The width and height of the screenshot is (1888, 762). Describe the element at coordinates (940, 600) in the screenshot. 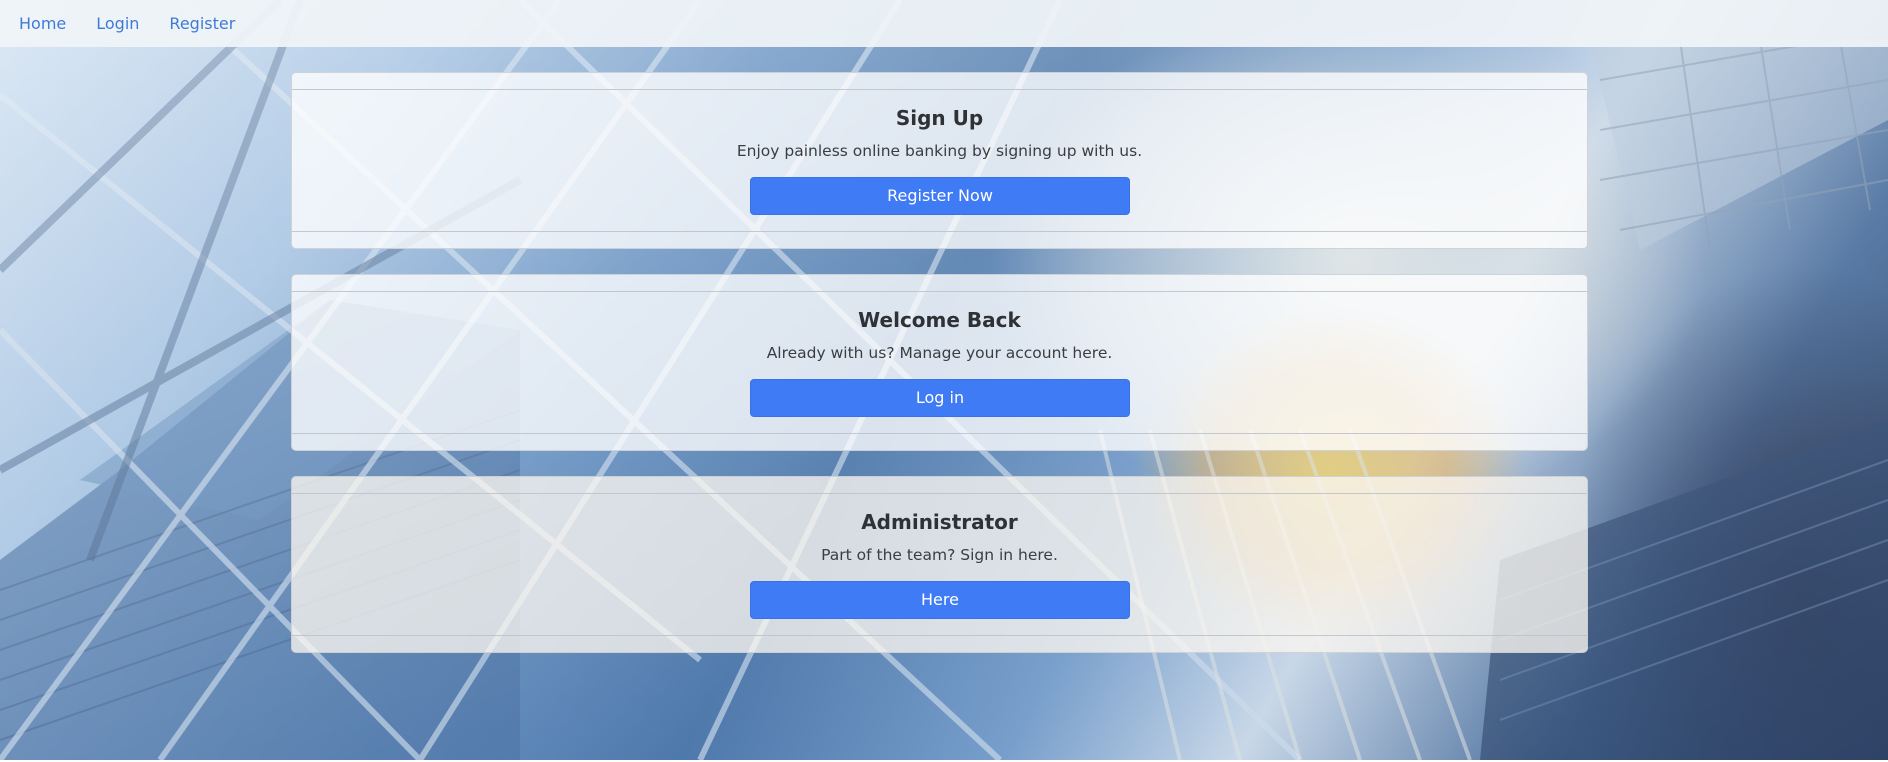

I see `admin-here-button: Here` at that location.